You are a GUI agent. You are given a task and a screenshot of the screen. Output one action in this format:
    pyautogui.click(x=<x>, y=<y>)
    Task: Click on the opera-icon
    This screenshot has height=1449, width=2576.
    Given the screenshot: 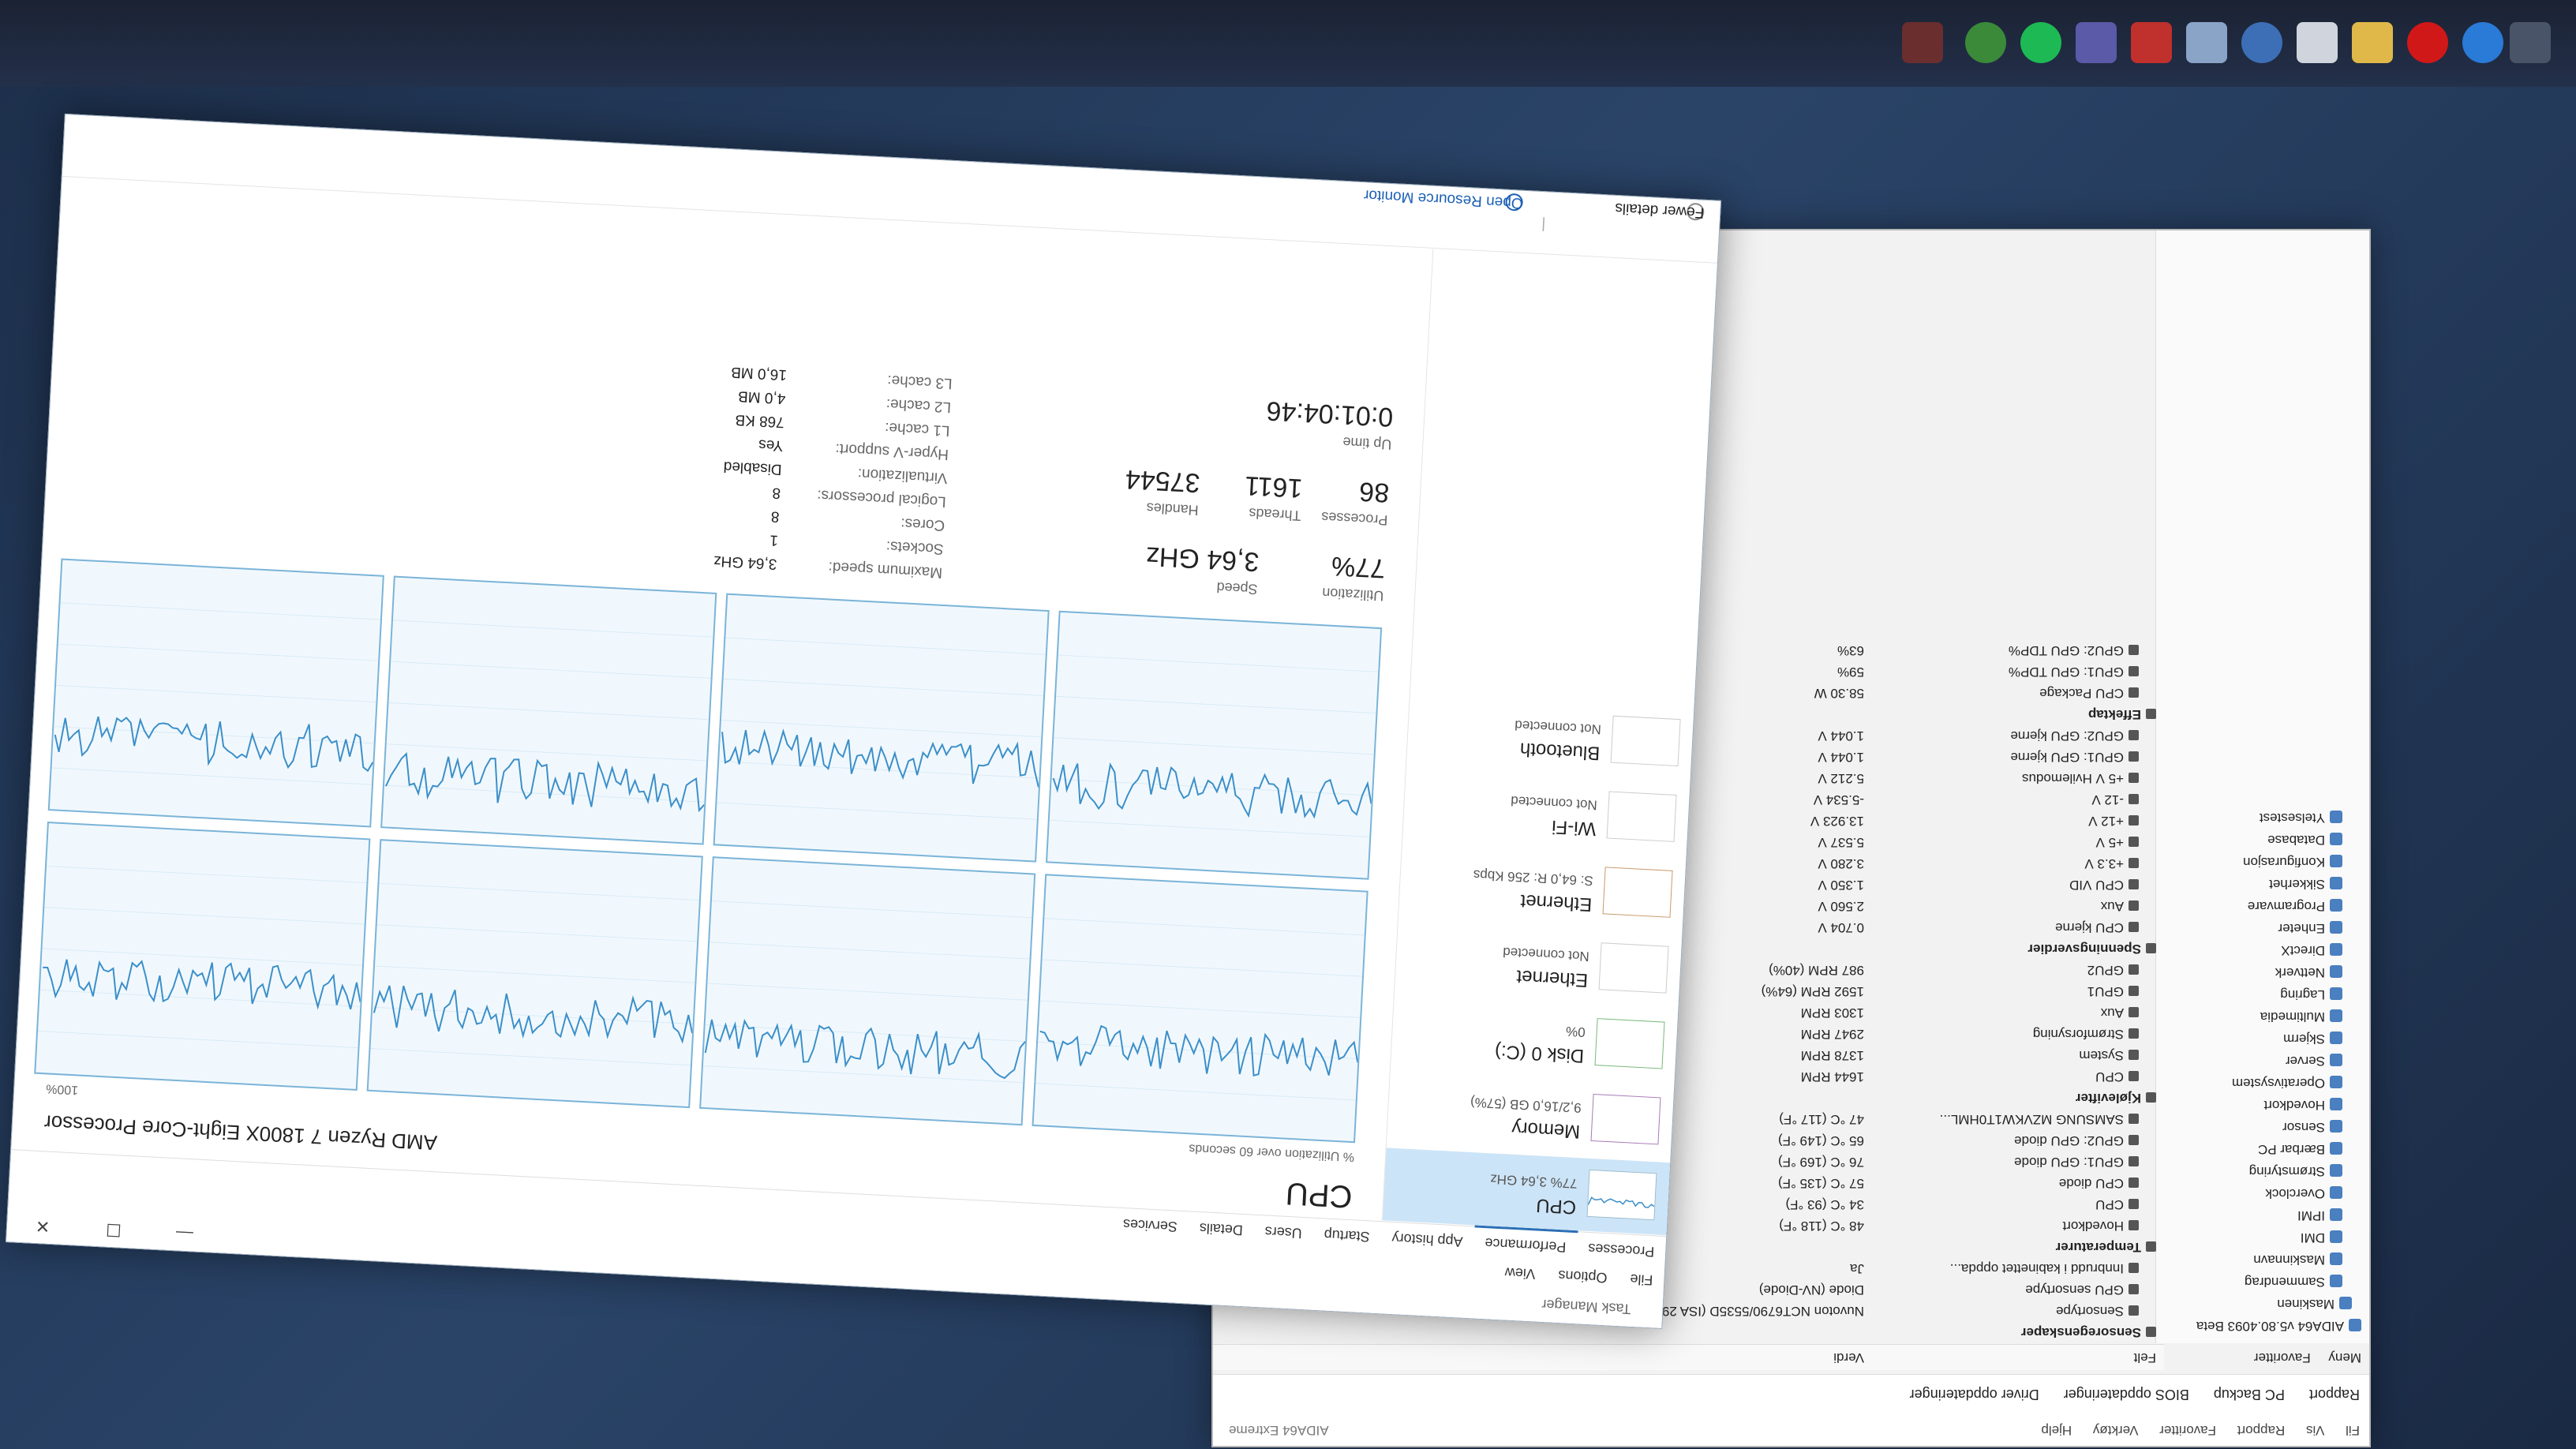 What is the action you would take?
    pyautogui.click(x=2427, y=42)
    